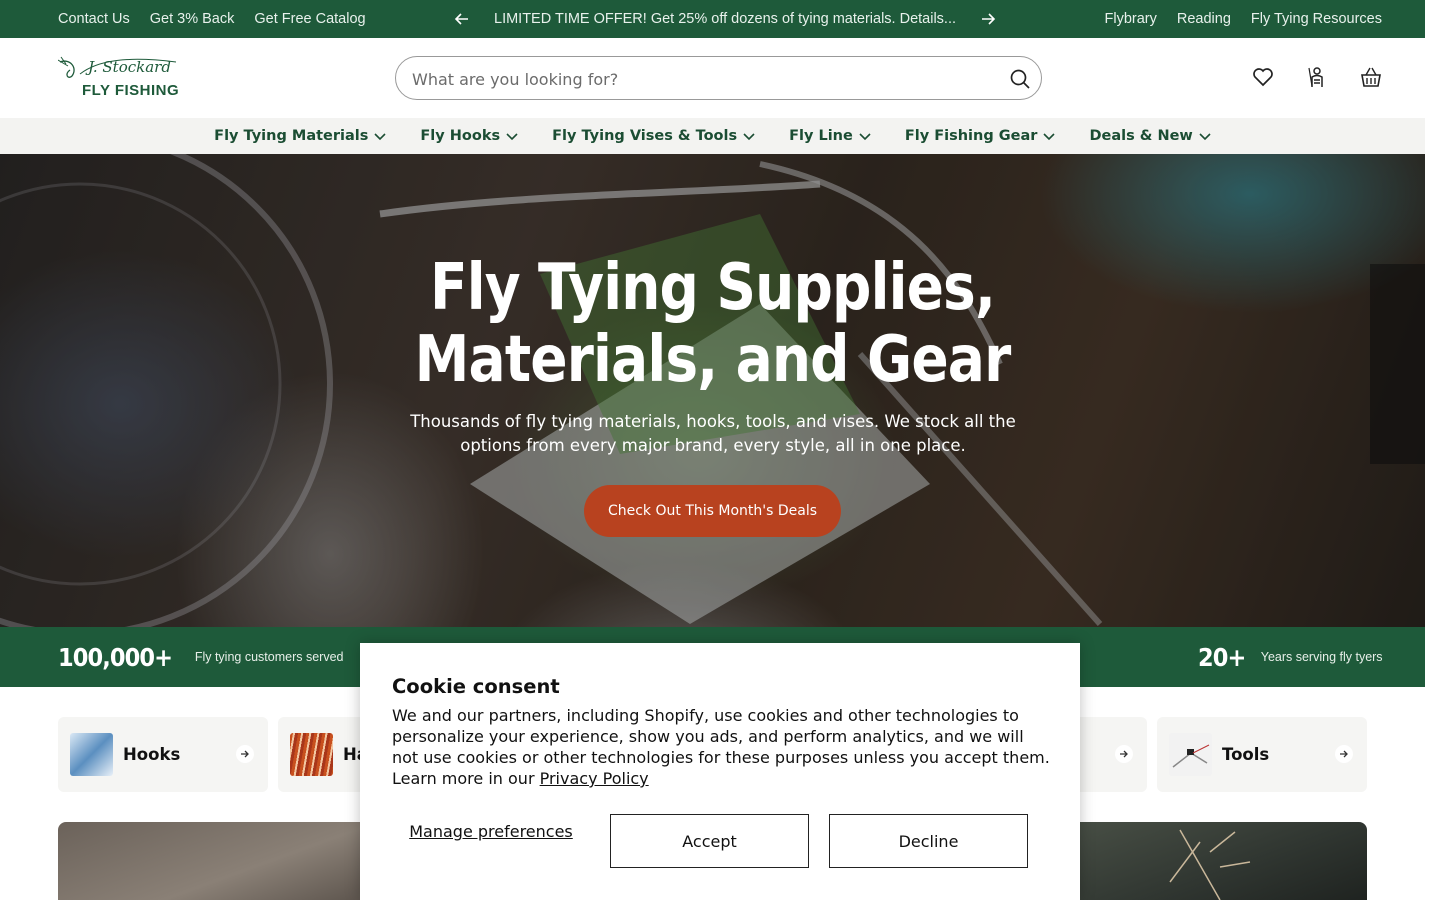 The image size is (1440, 900). I want to click on wishlist-heart-icon, so click(1263, 77).